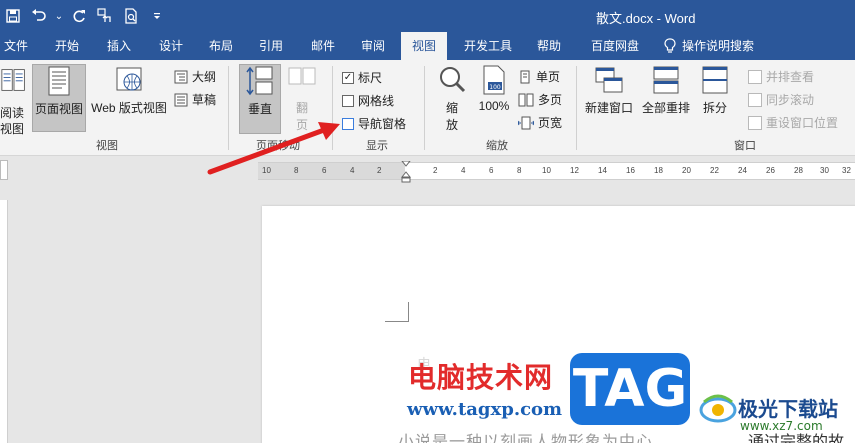 The image size is (855, 443). I want to click on ruler-tick-label: 8, so click(519, 170).